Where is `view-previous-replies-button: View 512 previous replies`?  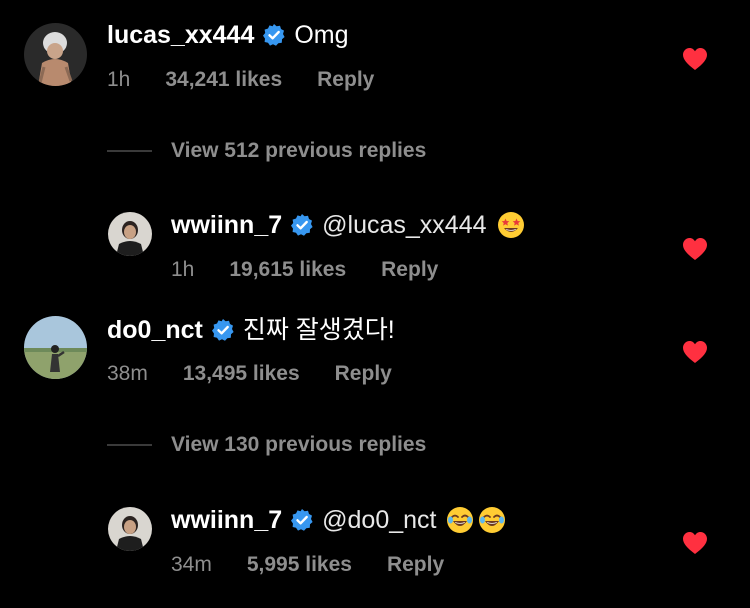
view-previous-replies-button: View 512 previous replies is located at coordinates (266, 151).